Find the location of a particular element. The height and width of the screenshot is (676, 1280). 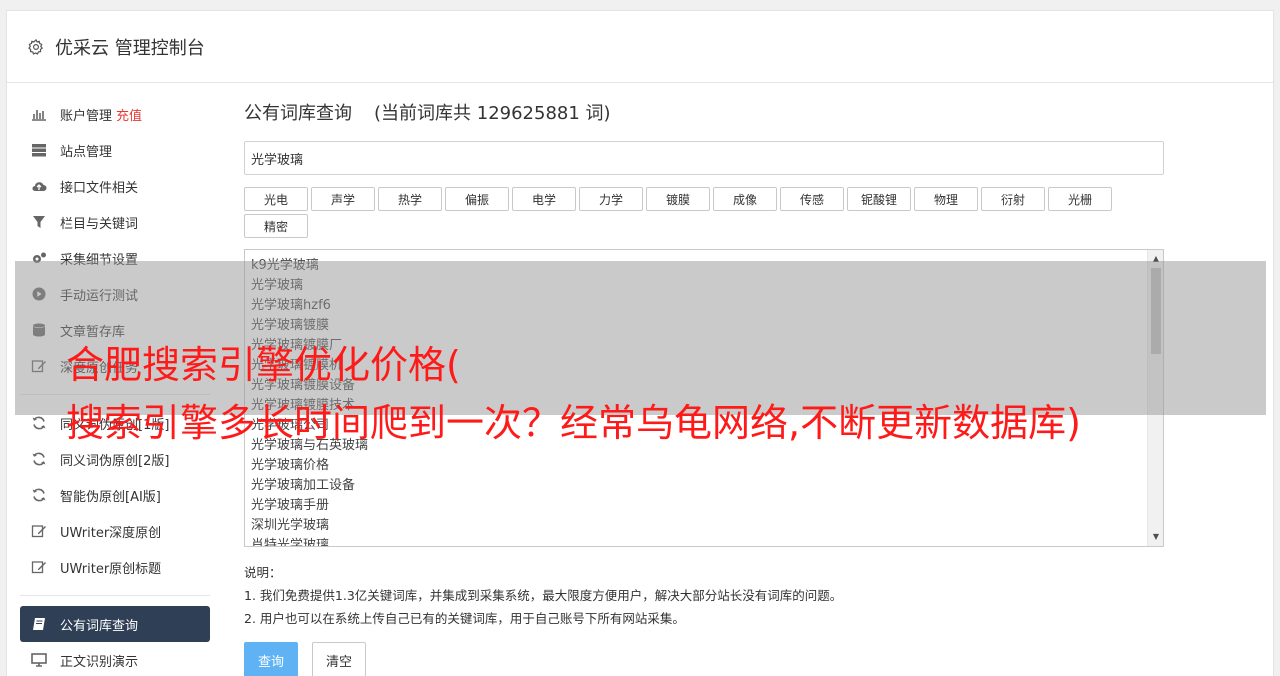

sidebar-item-label: 正文识别演示 is located at coordinates (99, 662).